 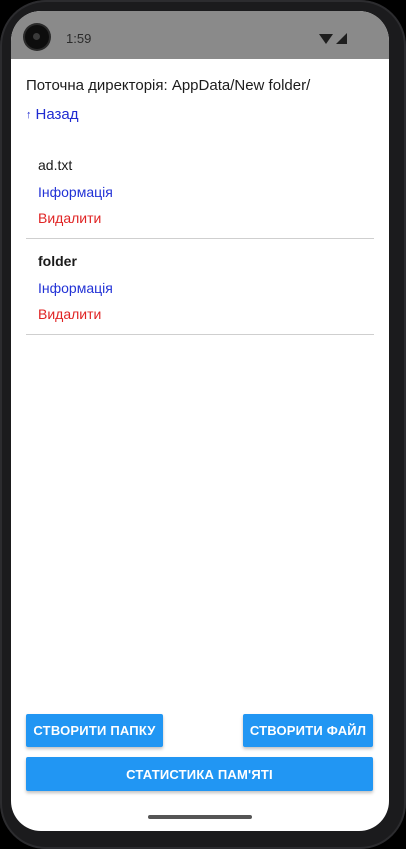 What do you see at coordinates (199, 774) in the screenshot?
I see `memory-stats-button: СТАТИСТИКА ПАМ'ЯТІ` at bounding box center [199, 774].